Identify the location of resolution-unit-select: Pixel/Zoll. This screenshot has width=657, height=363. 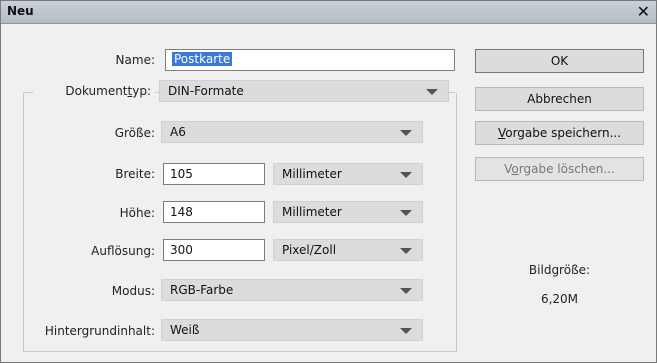
(348, 250).